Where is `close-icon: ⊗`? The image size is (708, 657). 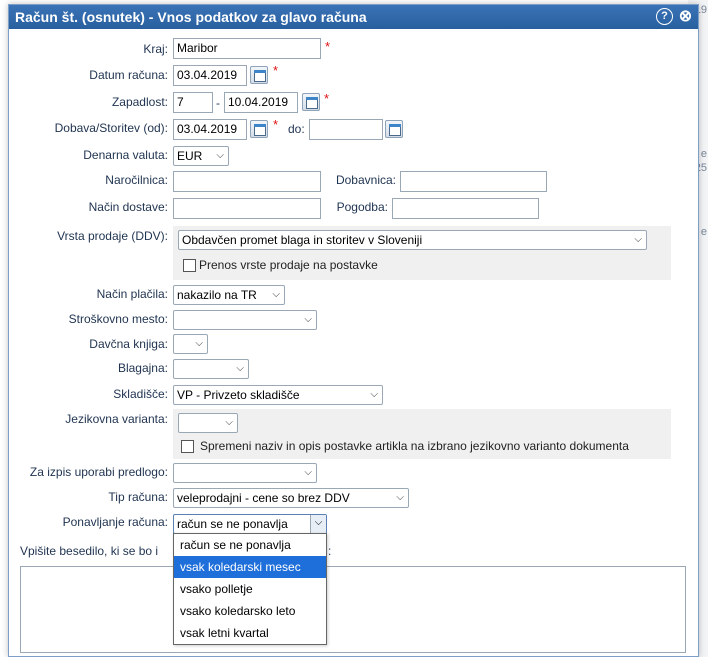 close-icon: ⊗ is located at coordinates (685, 16).